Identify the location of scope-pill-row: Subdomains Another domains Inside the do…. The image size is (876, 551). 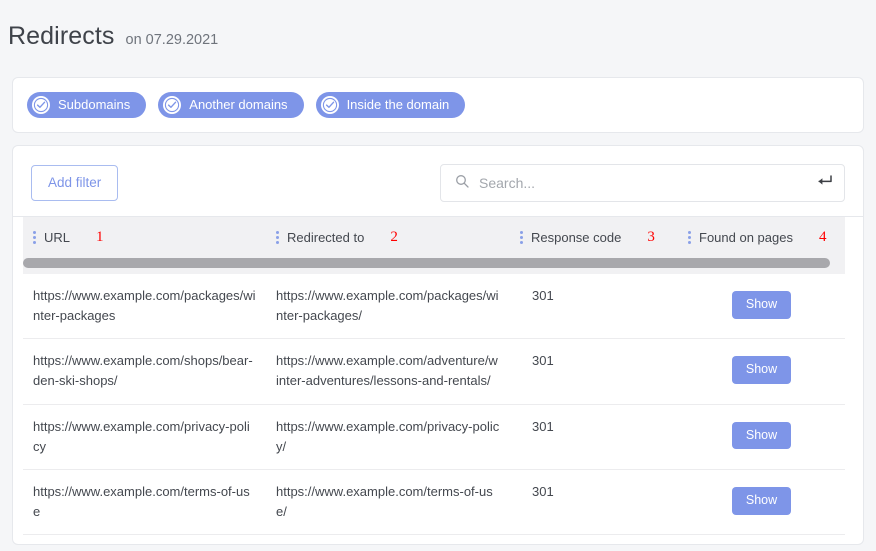
(438, 105).